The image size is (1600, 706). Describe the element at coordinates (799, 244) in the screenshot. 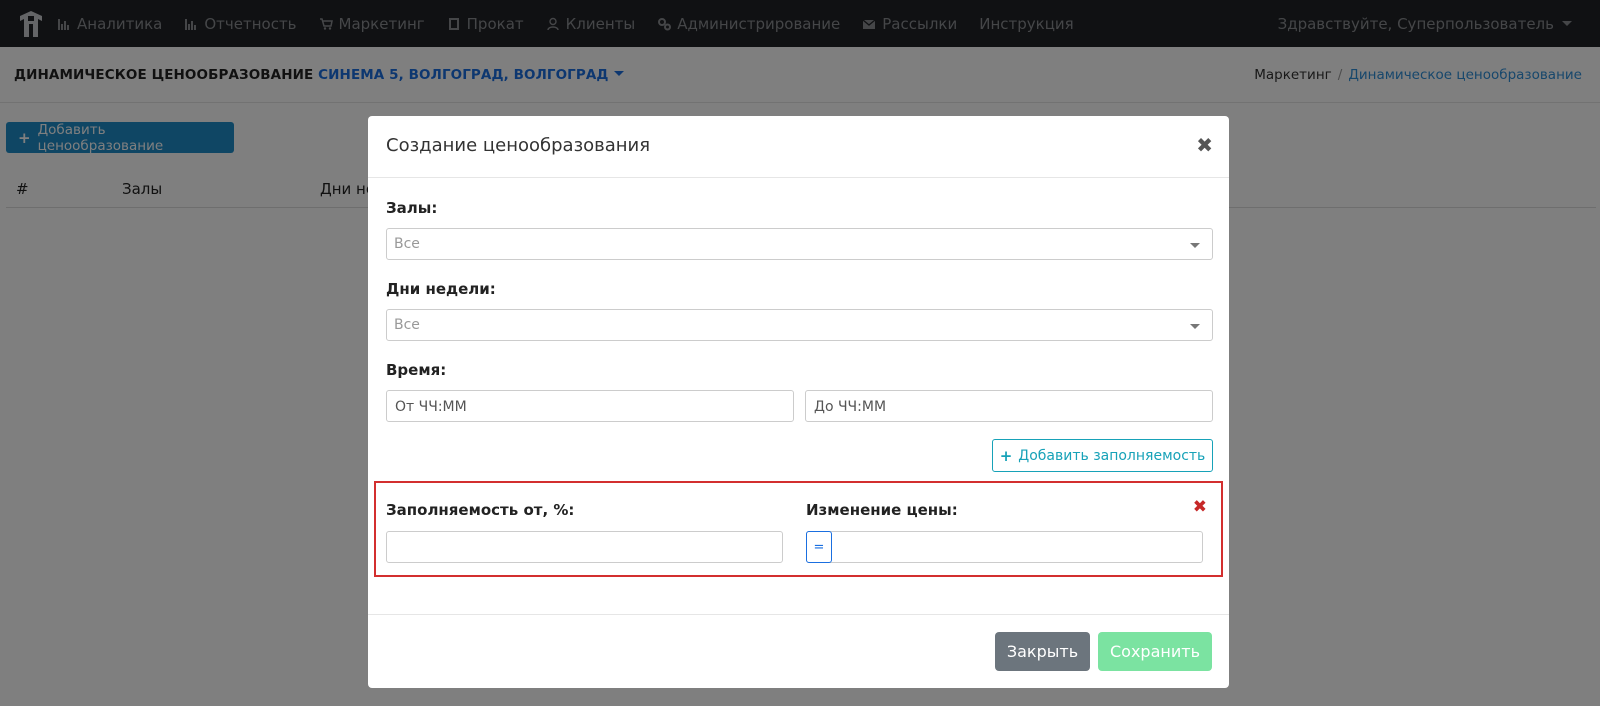

I see `halls-select: Все` at that location.